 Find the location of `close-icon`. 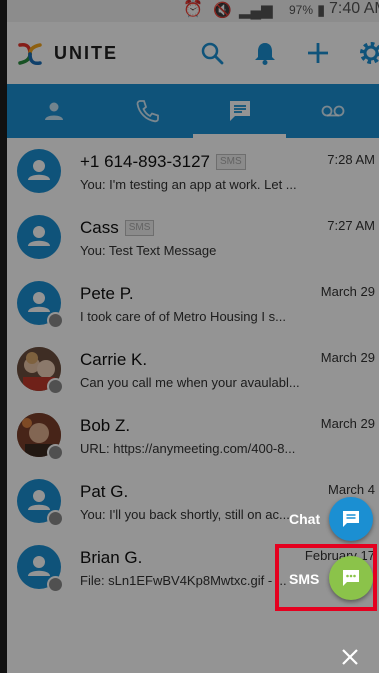

close-icon is located at coordinates (350, 657).